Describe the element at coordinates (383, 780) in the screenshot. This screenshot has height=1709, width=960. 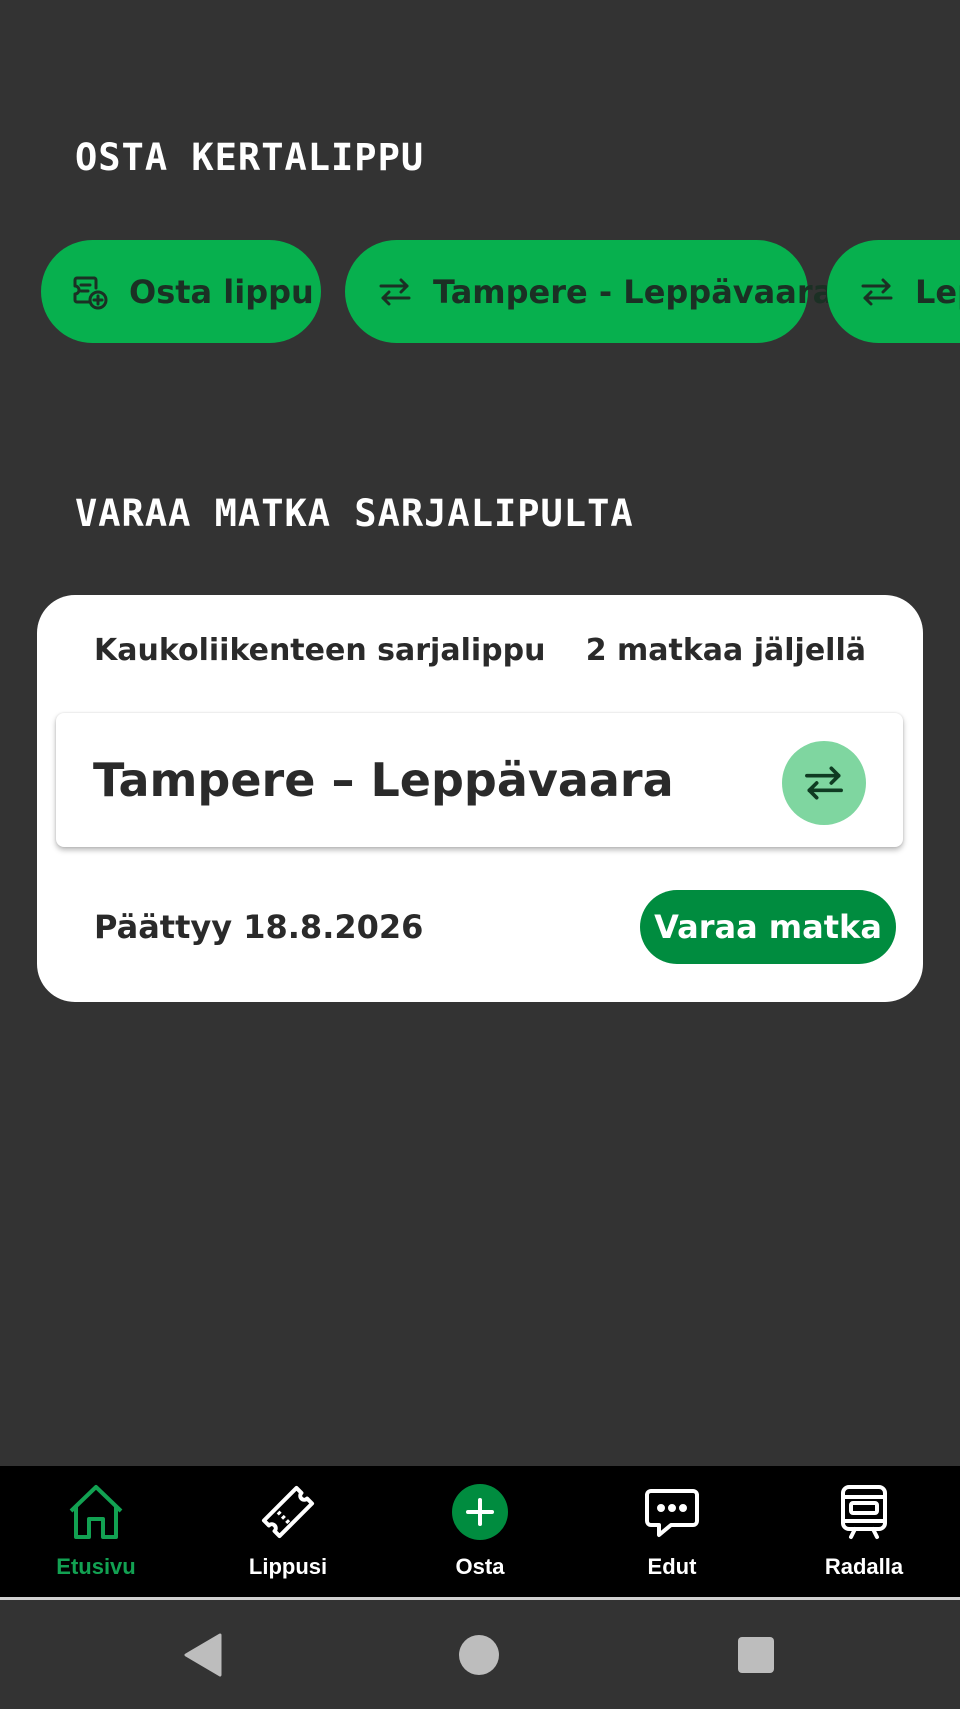
I see `route-text: Tampere – Leppävaara` at that location.